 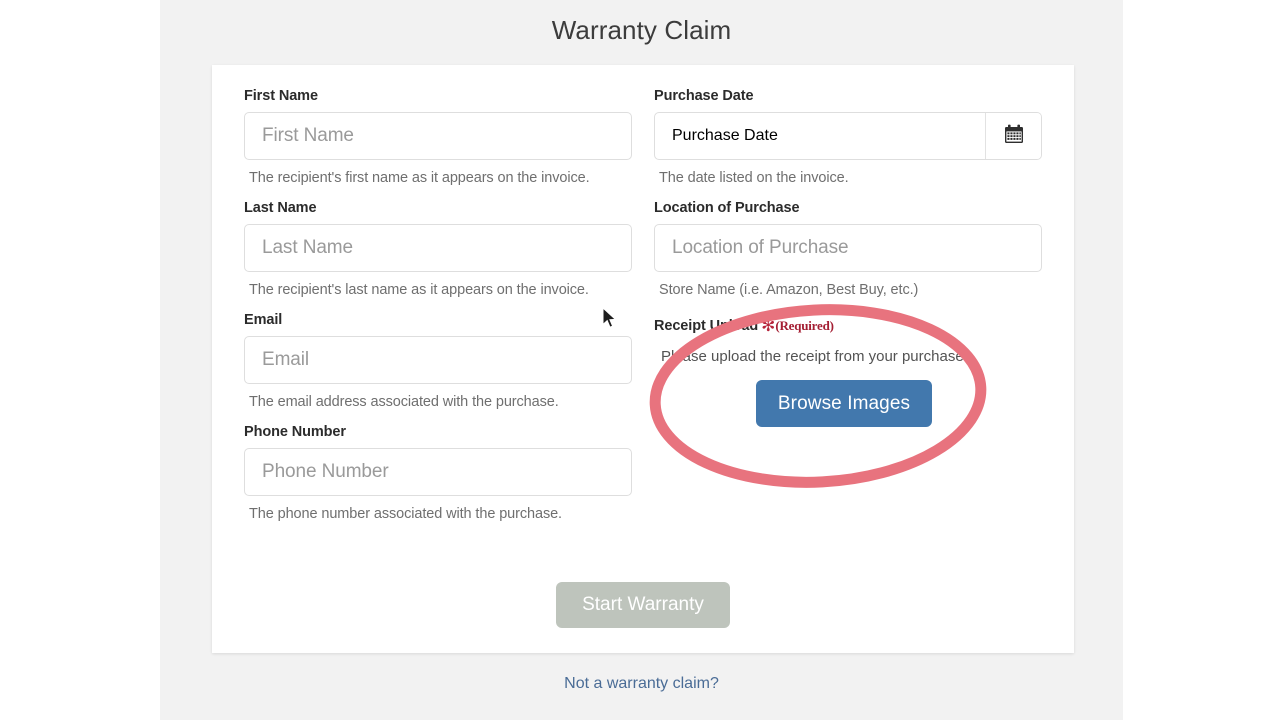 What do you see at coordinates (281, 96) in the screenshot?
I see `first-name-label: First Name` at bounding box center [281, 96].